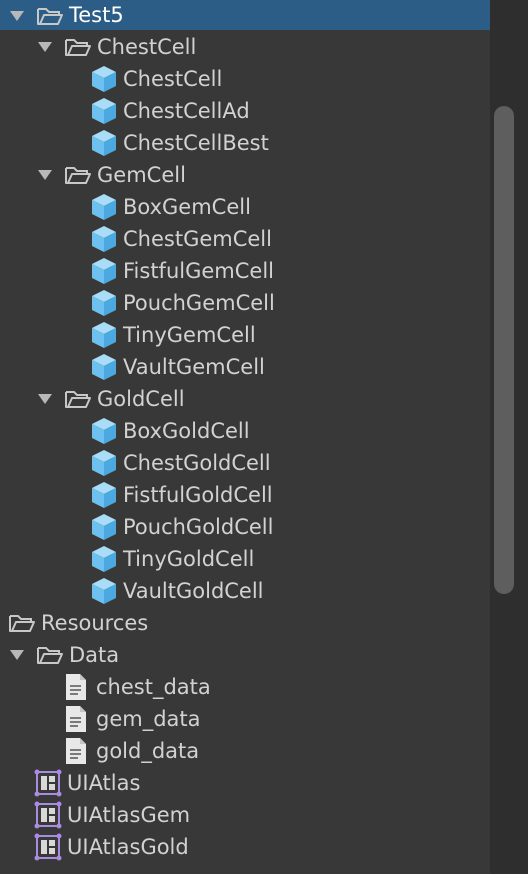 The height and width of the screenshot is (874, 528). I want to click on tree-row: Data, so click(245, 655).